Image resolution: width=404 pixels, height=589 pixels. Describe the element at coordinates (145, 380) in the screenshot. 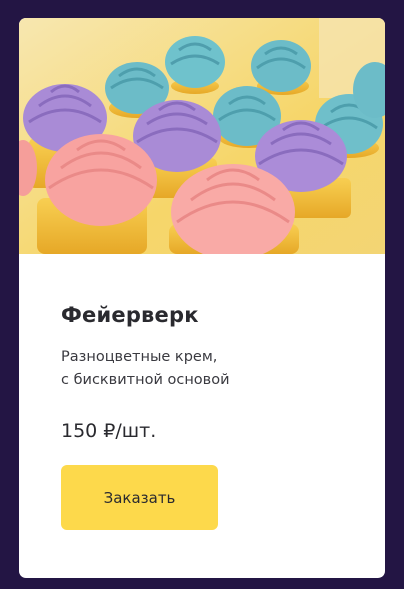

I see `product-description-line-2: с бисквитной основой` at that location.